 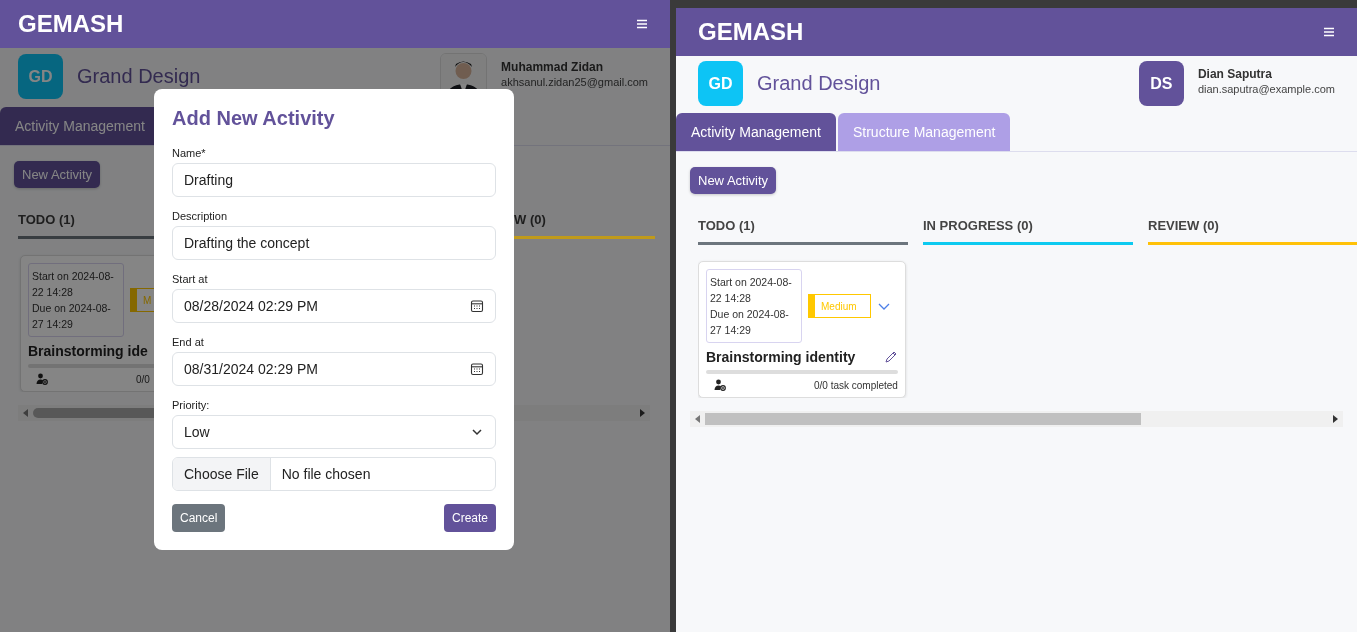 What do you see at coordinates (1028, 231) in the screenshot?
I see `column-title: IN PROGRESS (0)` at bounding box center [1028, 231].